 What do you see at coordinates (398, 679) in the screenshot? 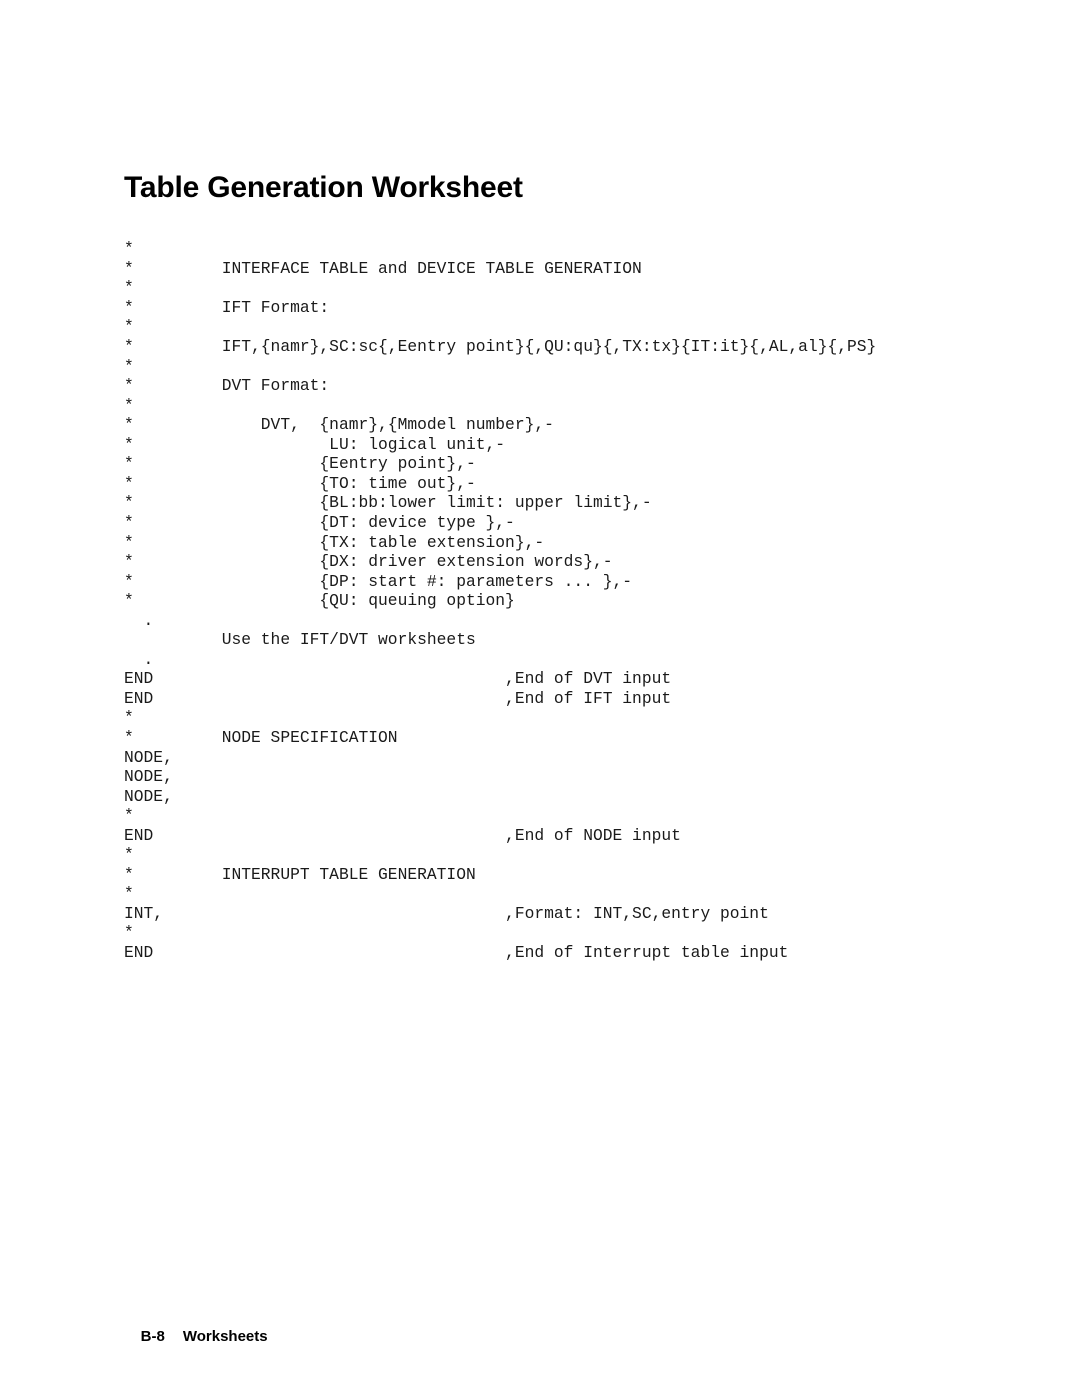
I see `code-line: END ,End of DVT input` at bounding box center [398, 679].